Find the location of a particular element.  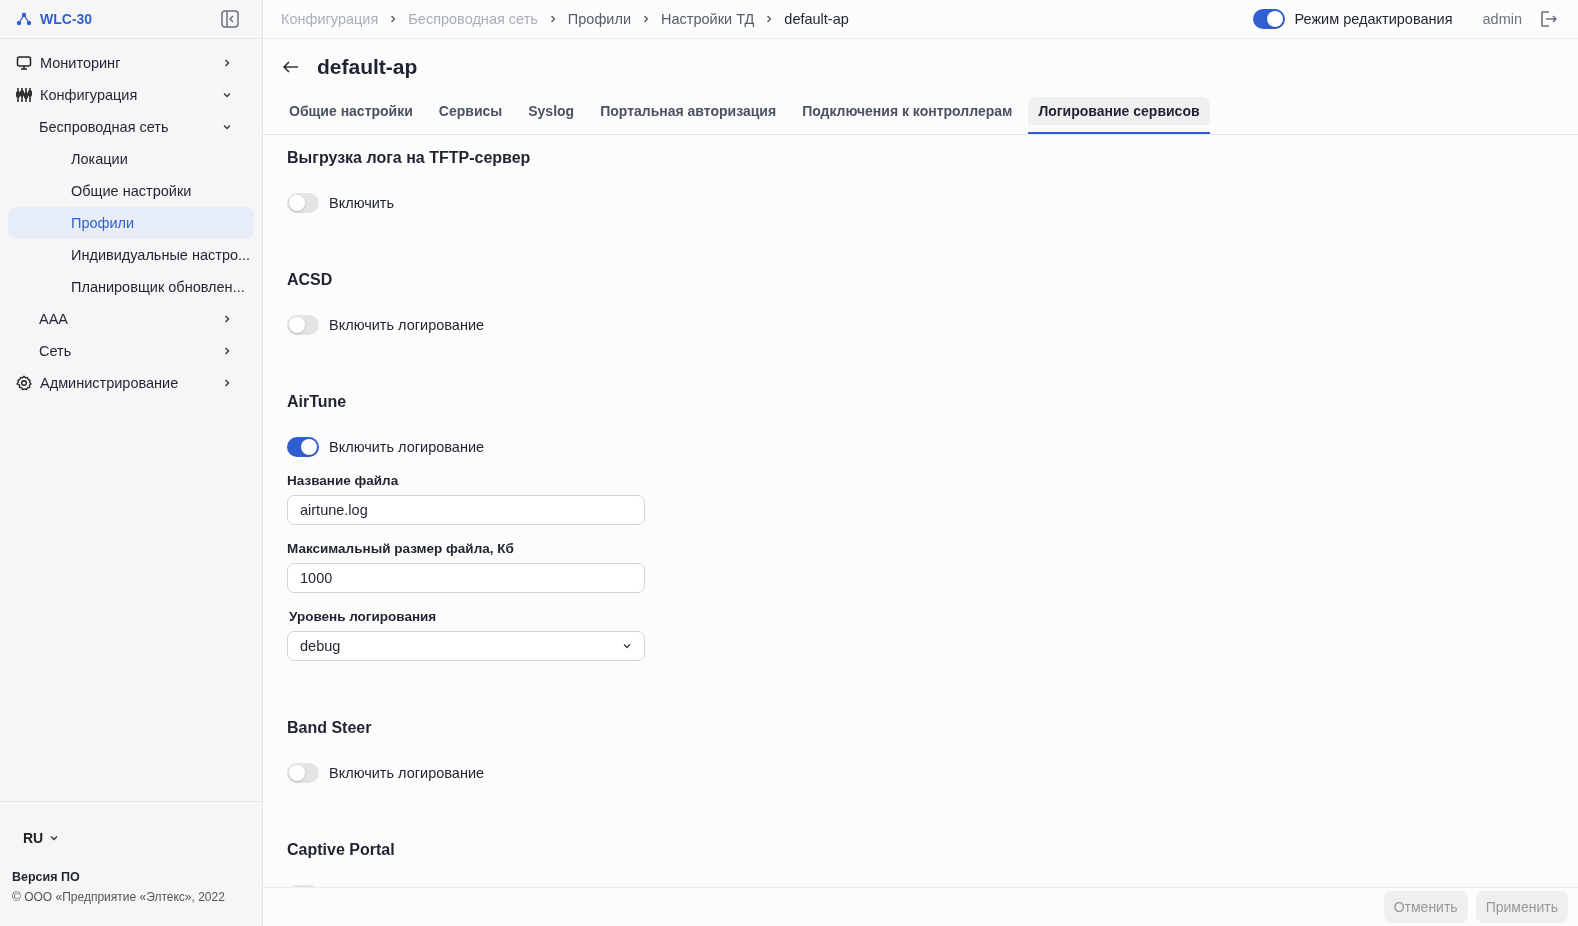

nav-item: Беспроводная сеть is located at coordinates (131, 127).